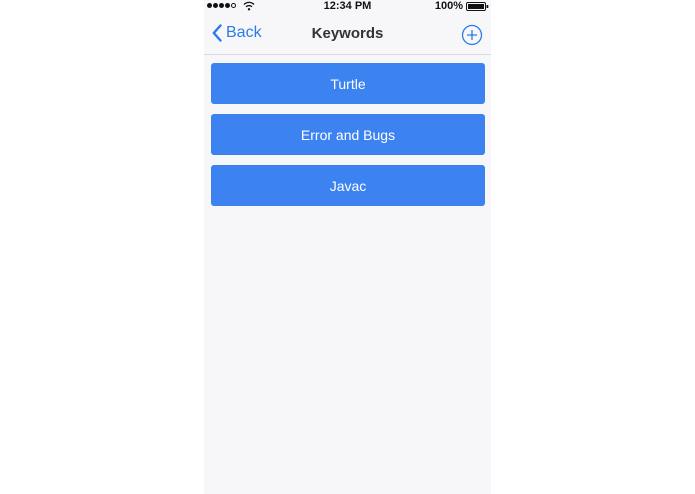 The width and height of the screenshot is (695, 494). I want to click on page-title: Keywords, so click(347, 33).